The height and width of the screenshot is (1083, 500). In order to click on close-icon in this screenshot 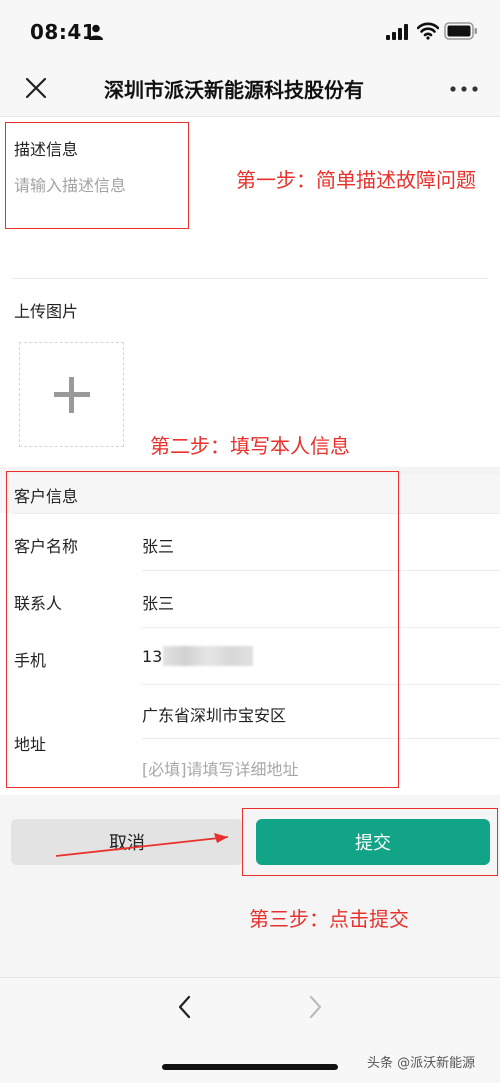, I will do `click(36, 88)`.